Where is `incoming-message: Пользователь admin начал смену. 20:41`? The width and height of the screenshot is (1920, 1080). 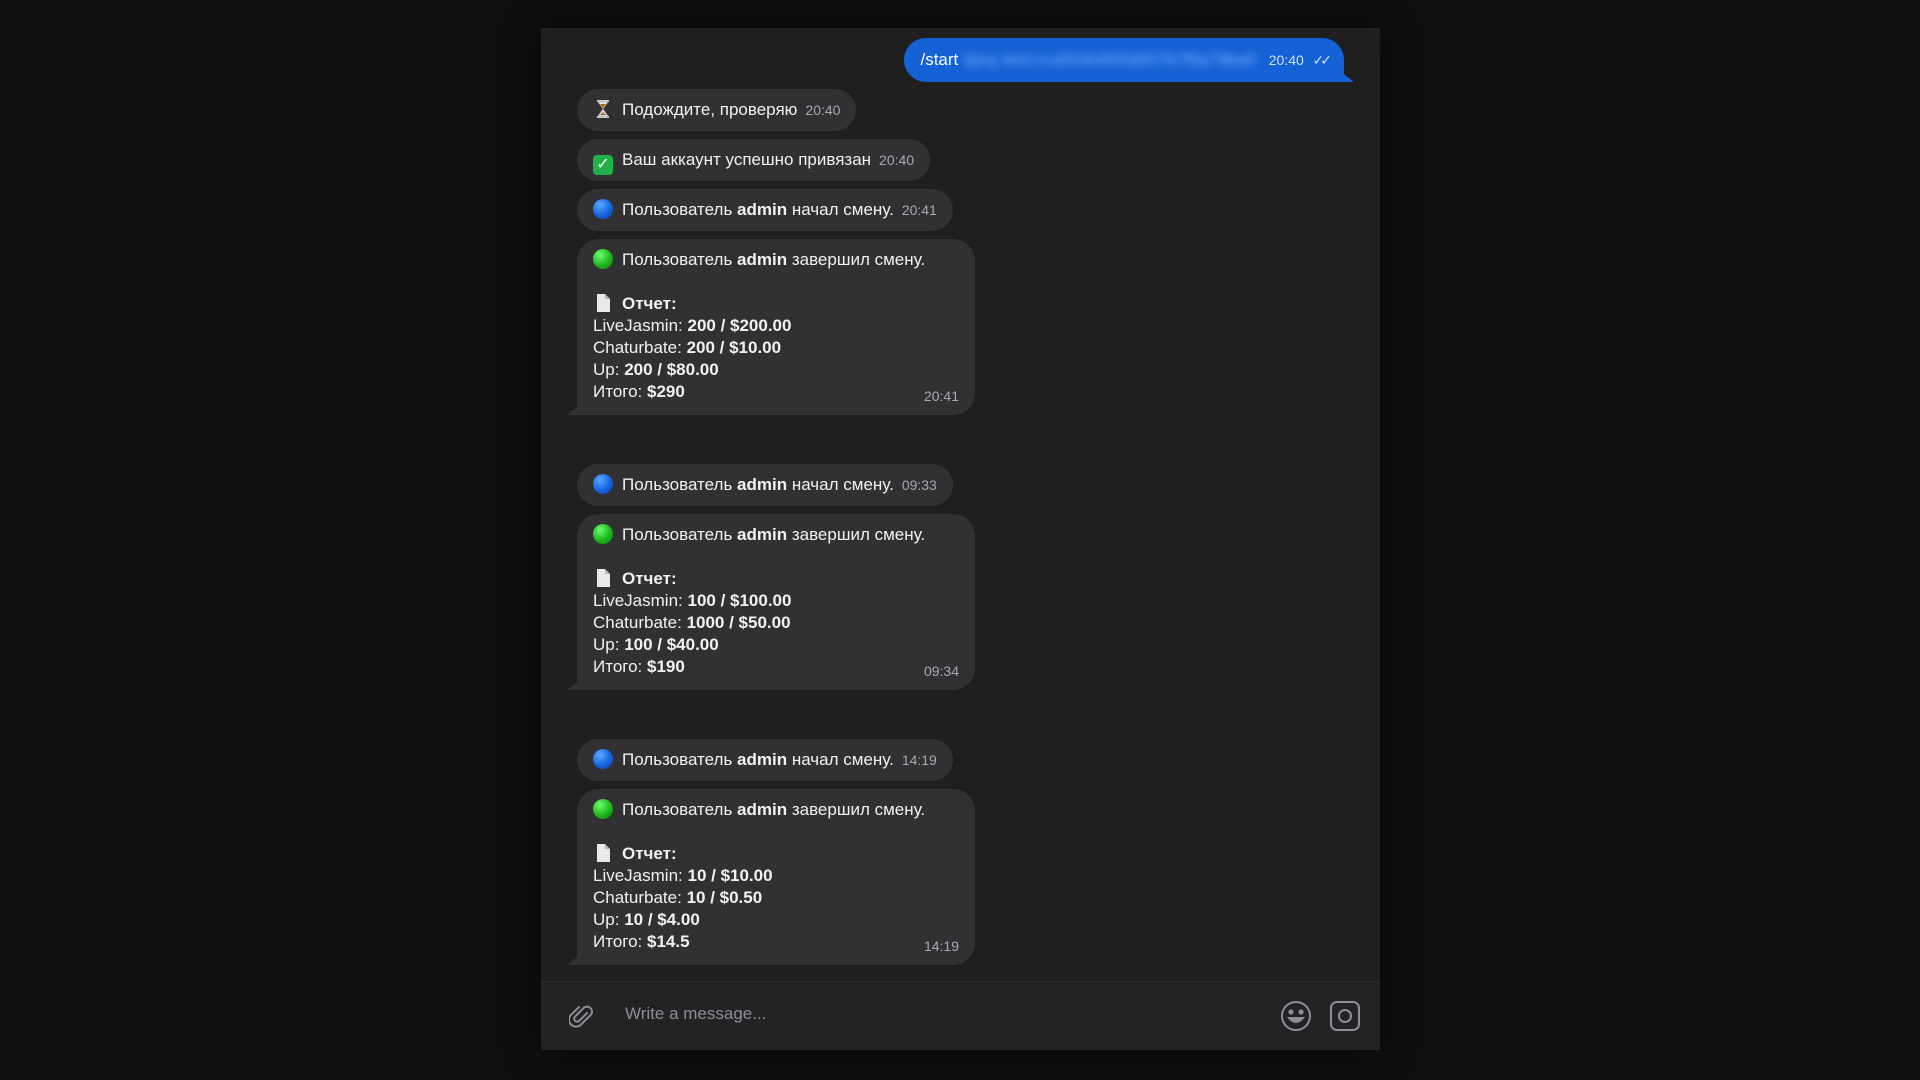 incoming-message: Пользователь admin начал смену. 20:41 is located at coordinates (765, 210).